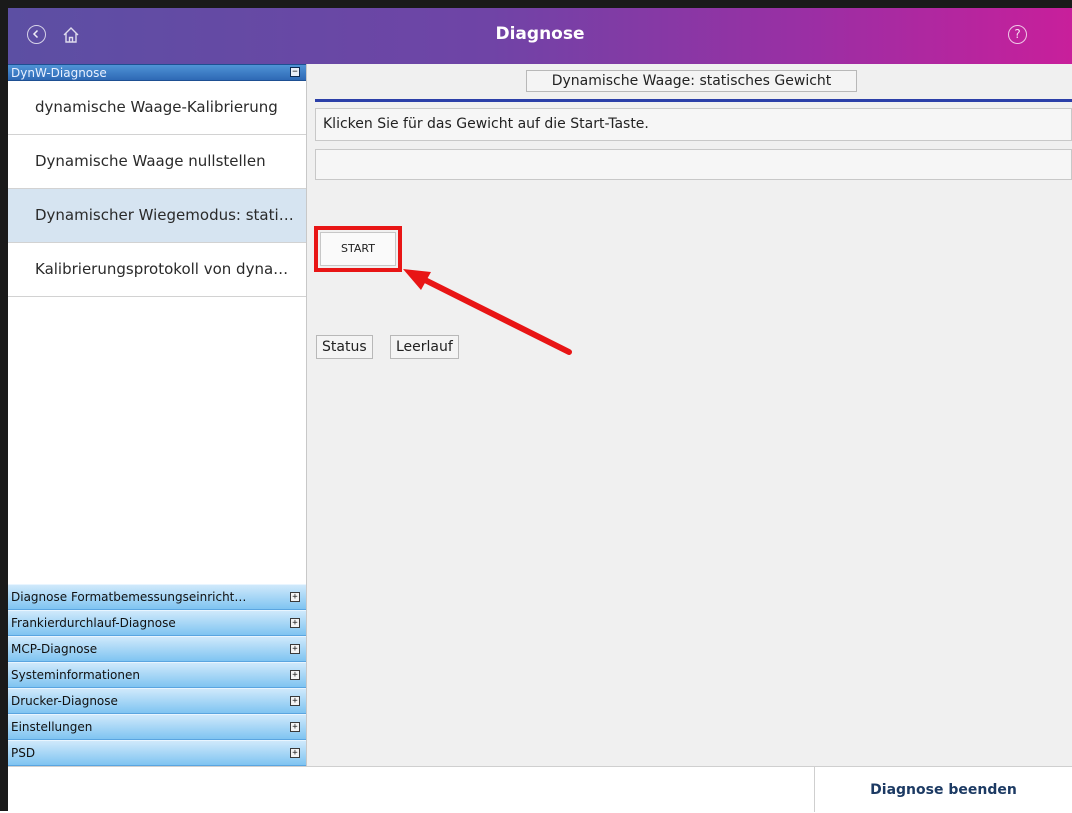 The image size is (1072, 813). What do you see at coordinates (54, 649) in the screenshot?
I see `section-label: MCP-Diagnose` at bounding box center [54, 649].